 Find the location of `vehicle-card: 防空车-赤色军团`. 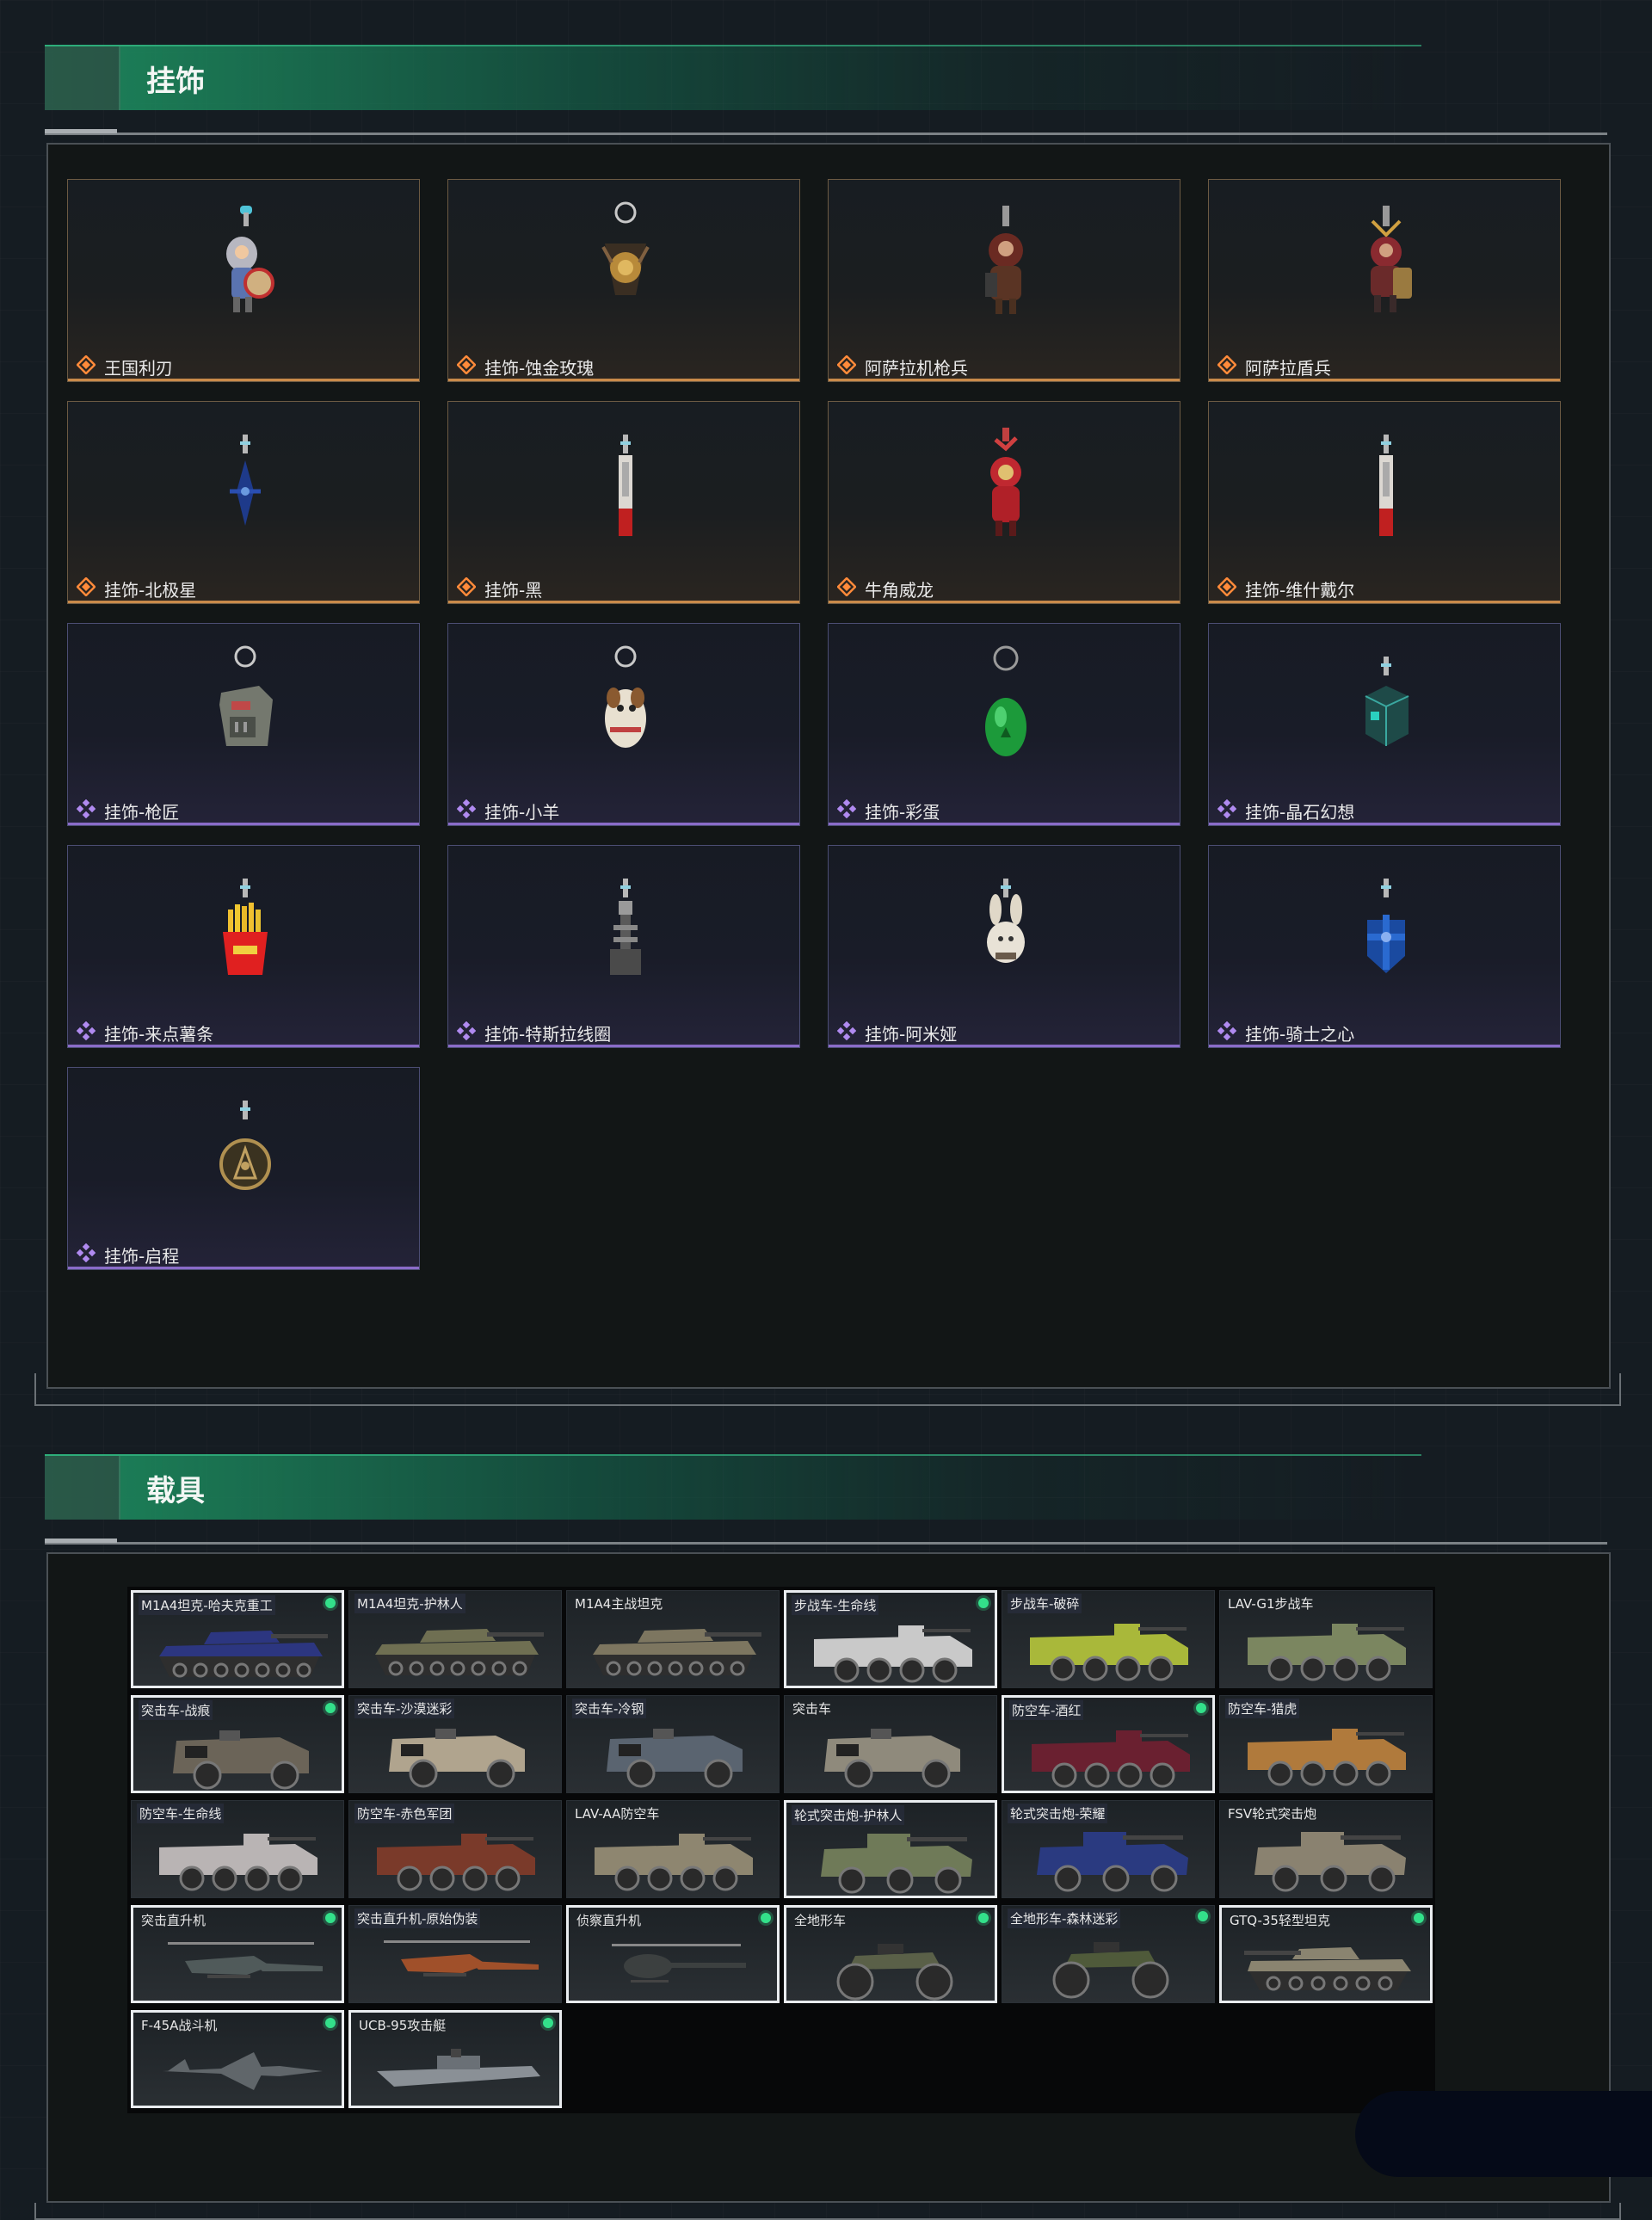

vehicle-card: 防空车-赤色军团 is located at coordinates (455, 1849).